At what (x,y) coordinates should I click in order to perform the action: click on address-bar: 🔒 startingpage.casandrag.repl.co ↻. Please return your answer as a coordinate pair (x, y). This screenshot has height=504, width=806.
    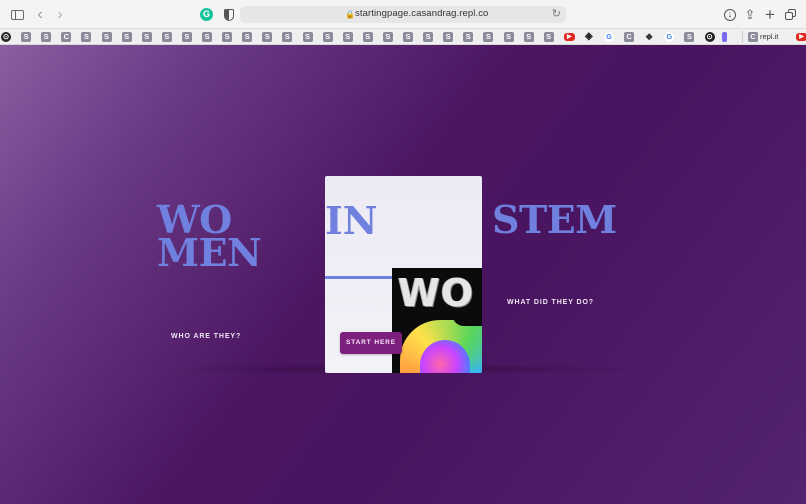
    Looking at the image, I should click on (403, 14).